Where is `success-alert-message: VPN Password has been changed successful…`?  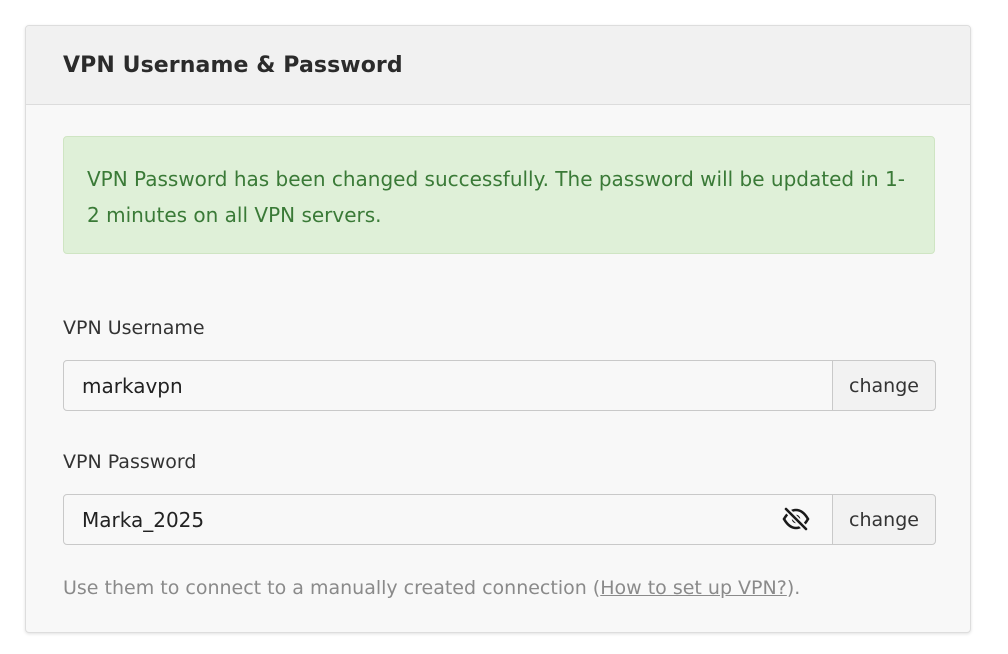 success-alert-message: VPN Password has been changed successful… is located at coordinates (496, 197).